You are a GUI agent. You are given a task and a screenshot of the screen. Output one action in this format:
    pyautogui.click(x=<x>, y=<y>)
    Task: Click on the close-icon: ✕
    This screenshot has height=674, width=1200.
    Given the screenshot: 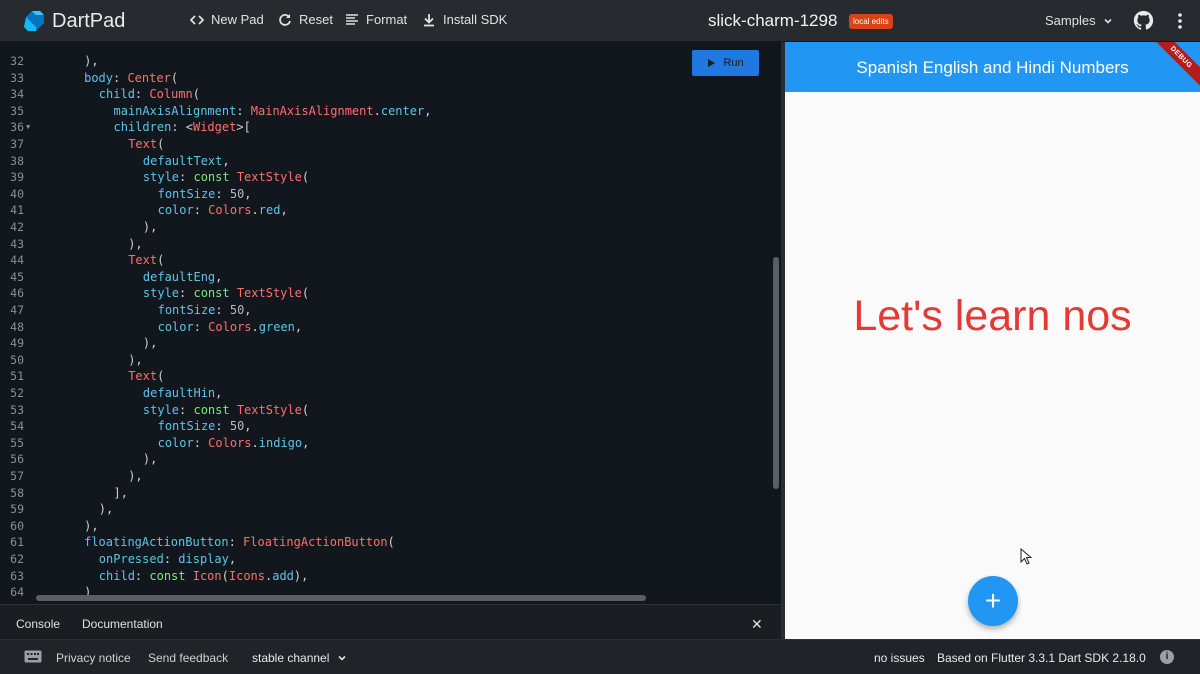 What is the action you would take?
    pyautogui.click(x=757, y=624)
    